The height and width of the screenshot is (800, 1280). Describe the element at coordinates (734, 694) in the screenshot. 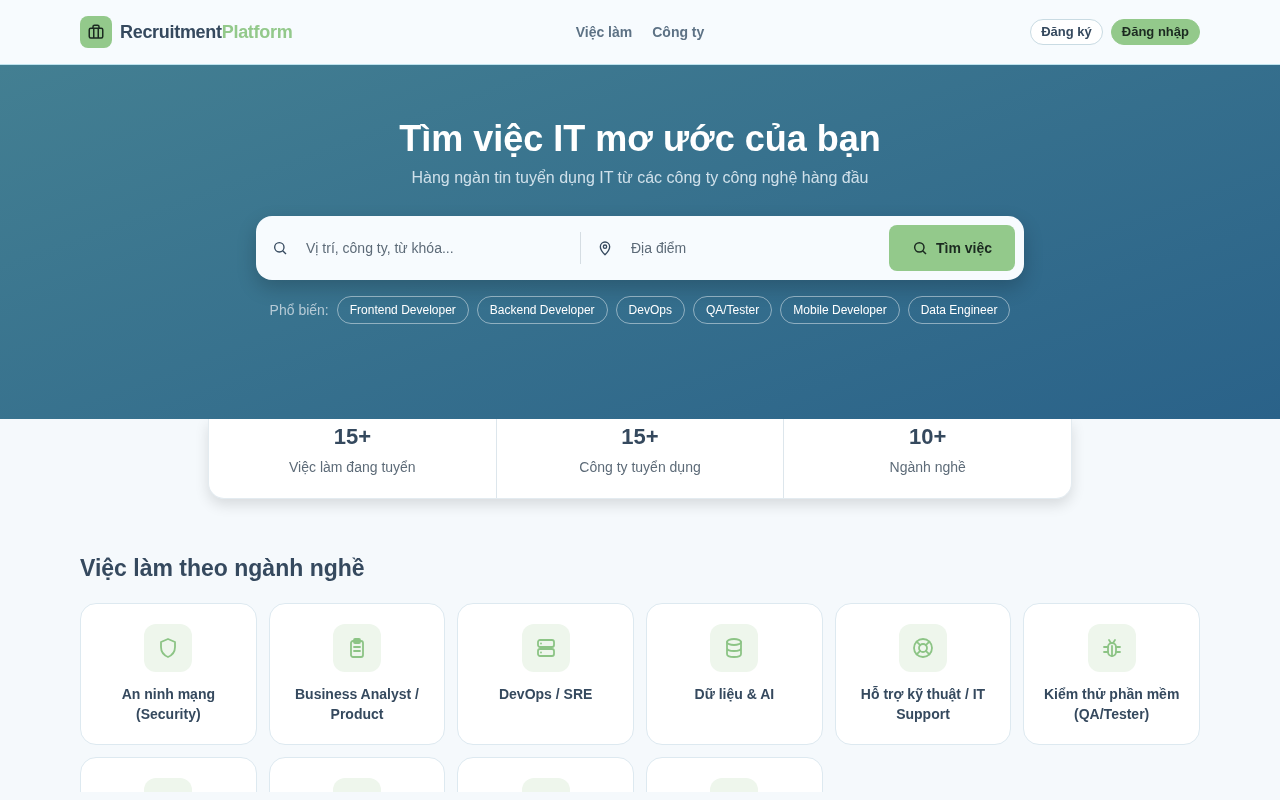

I see `category-label: Dữ liệu & AI` at that location.